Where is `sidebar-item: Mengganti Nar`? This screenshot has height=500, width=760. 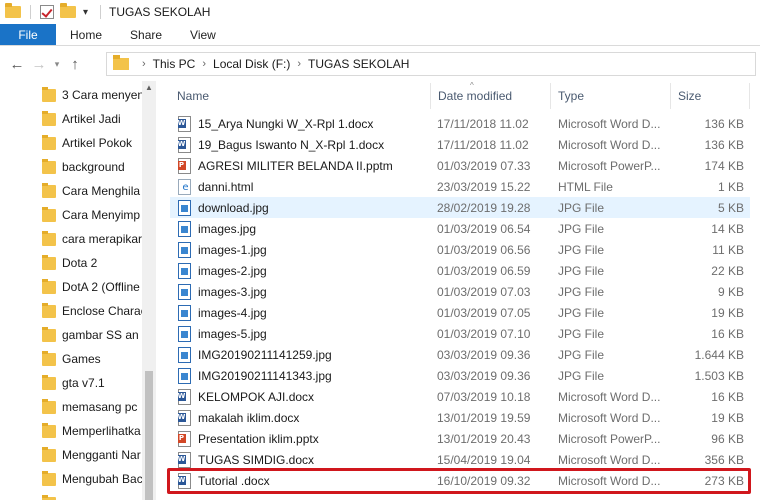 sidebar-item: Mengganti Nar is located at coordinates (71, 455).